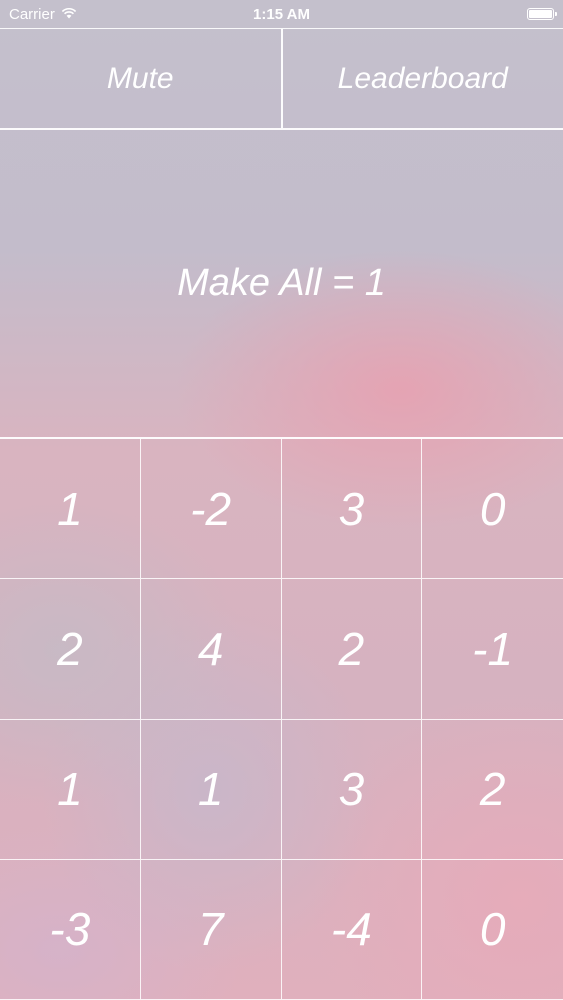 This screenshot has width=563, height=1000. I want to click on battery-icon, so click(542, 14).